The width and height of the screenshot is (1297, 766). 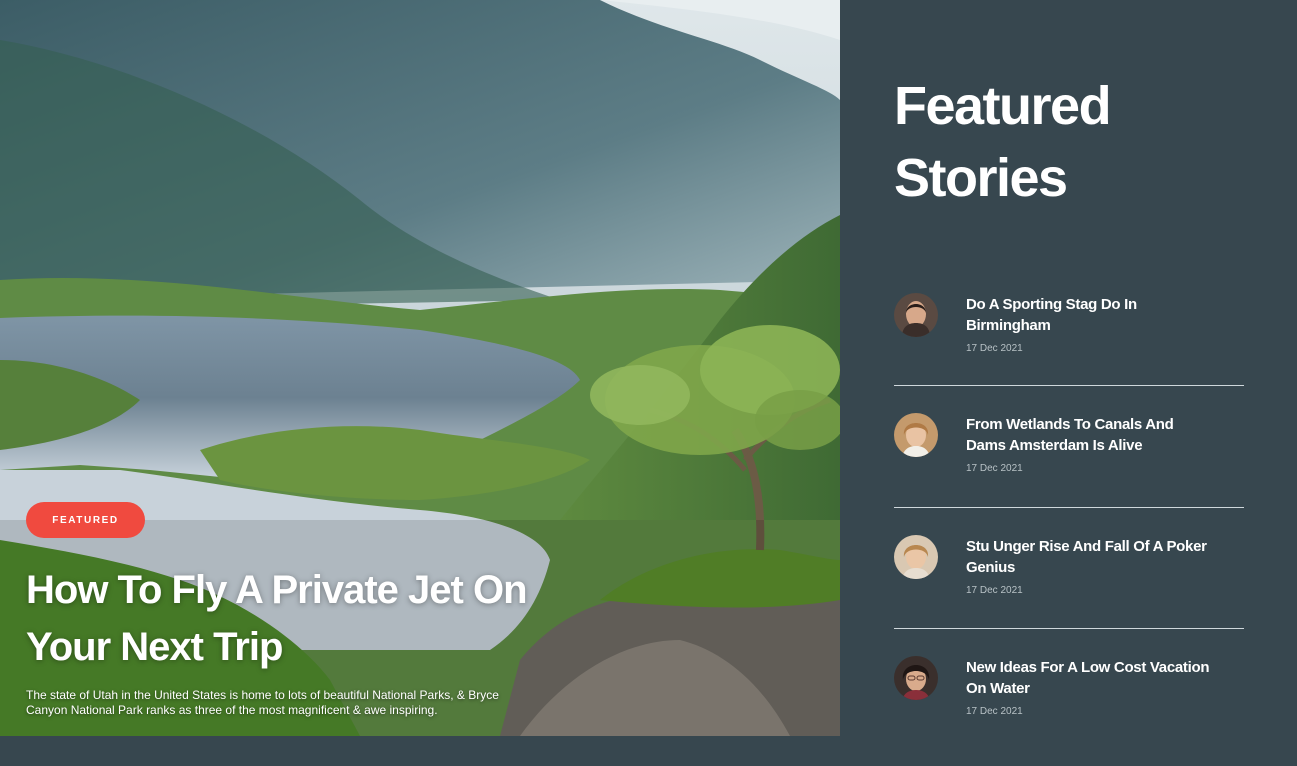 I want to click on story-headline: Do A Sporting Stag Do In Birmingham, so click(x=1091, y=315).